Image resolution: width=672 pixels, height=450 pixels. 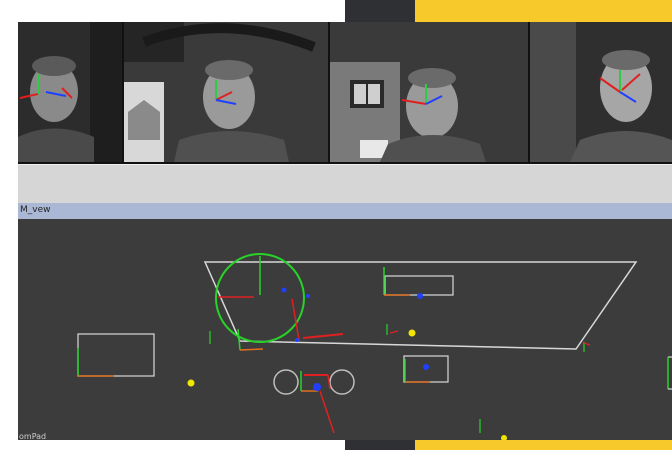 I want to click on ego-position, so click(x=317, y=387).